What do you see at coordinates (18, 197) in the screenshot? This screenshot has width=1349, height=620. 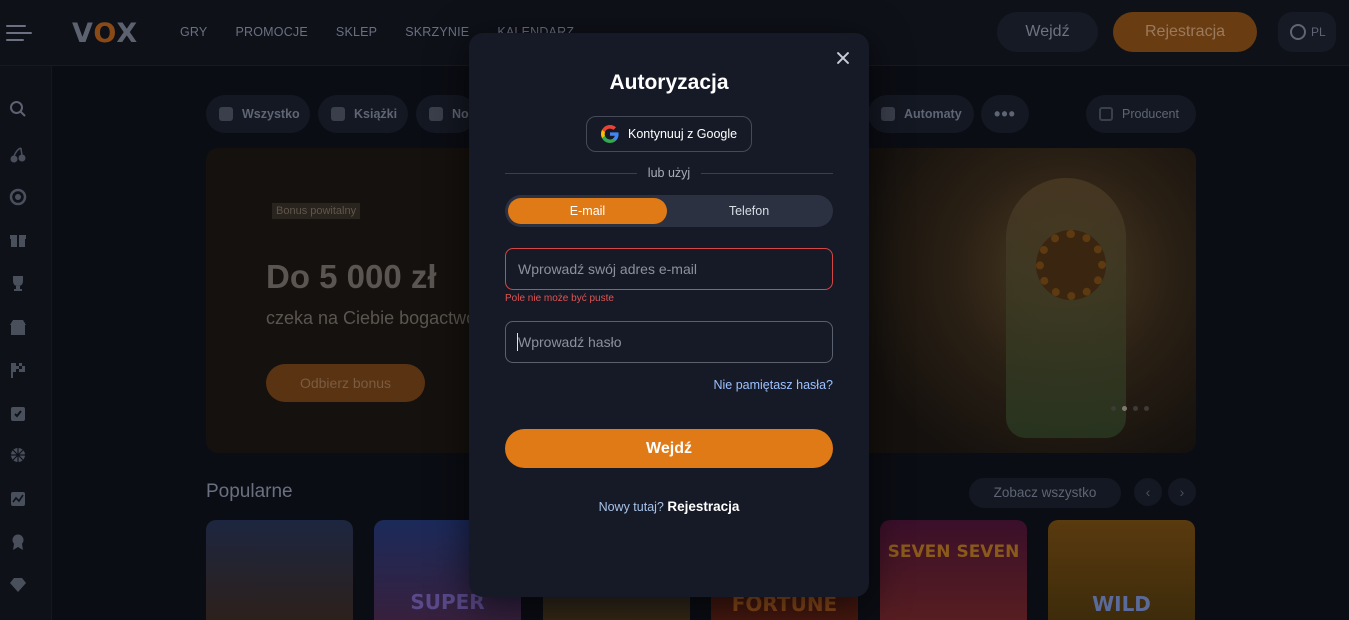 I see `chip-icon` at bounding box center [18, 197].